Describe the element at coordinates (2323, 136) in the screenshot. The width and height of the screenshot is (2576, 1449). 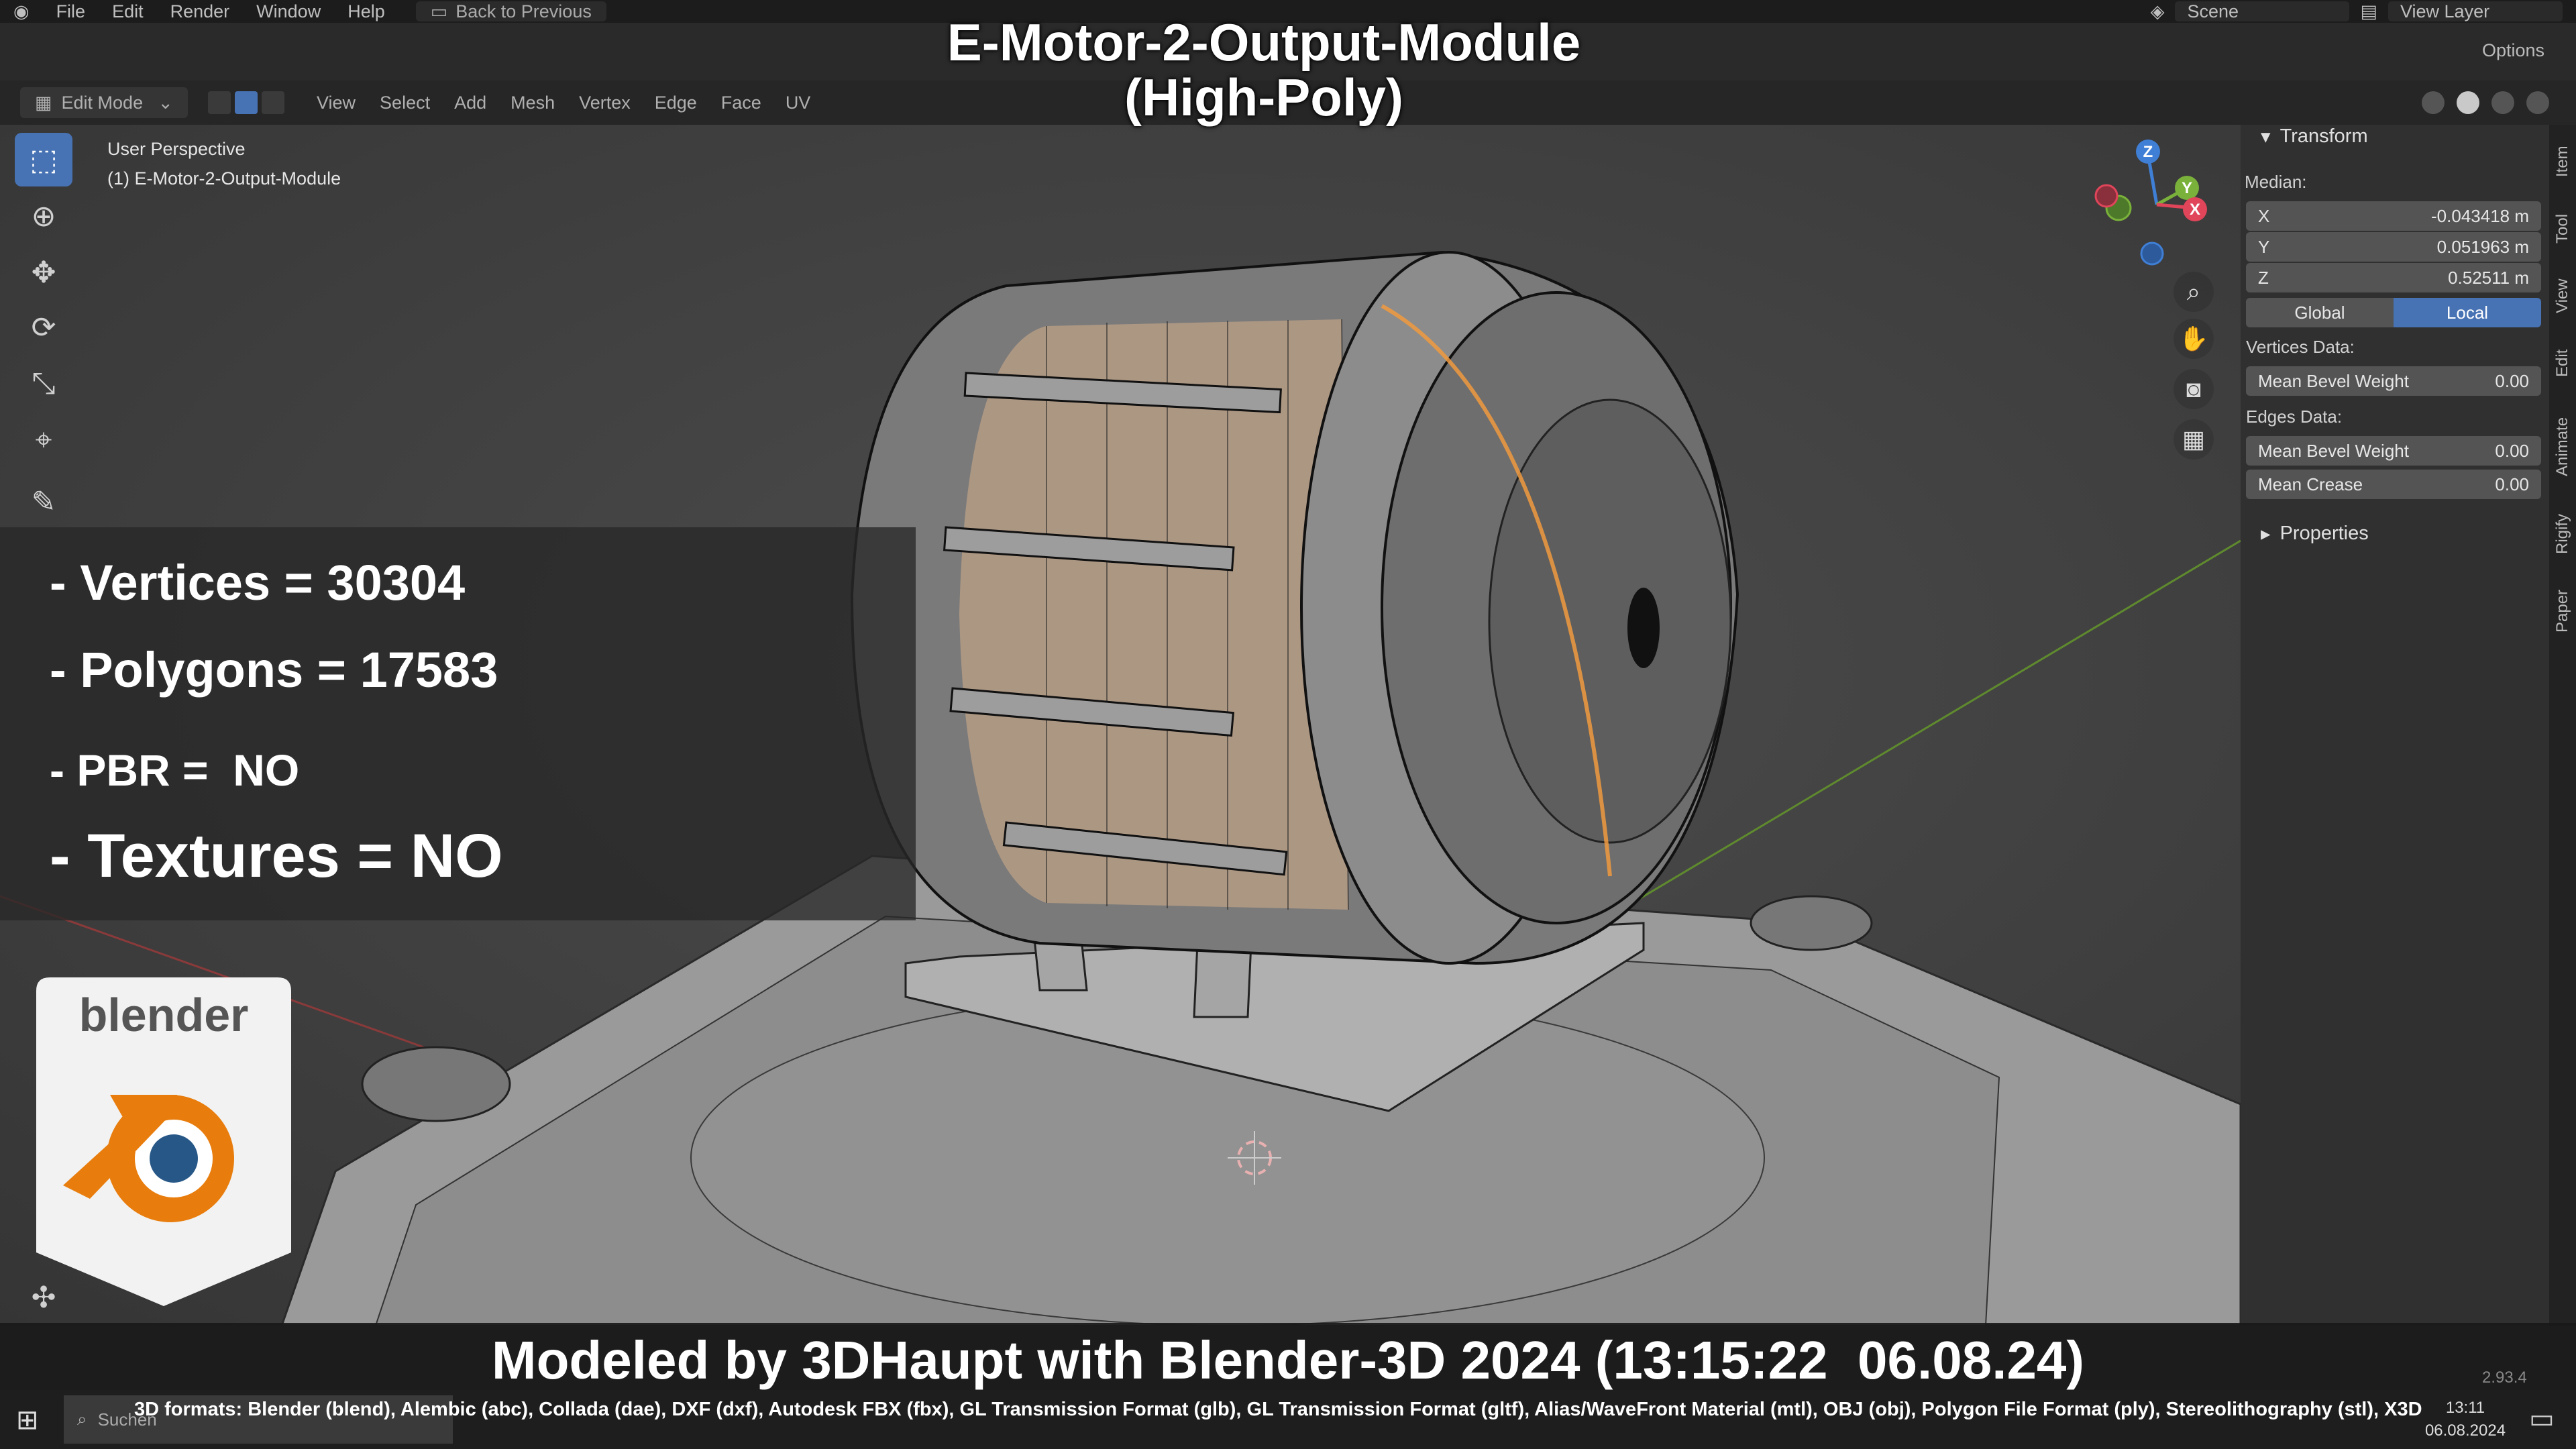
I see `transform-title: Transform` at that location.